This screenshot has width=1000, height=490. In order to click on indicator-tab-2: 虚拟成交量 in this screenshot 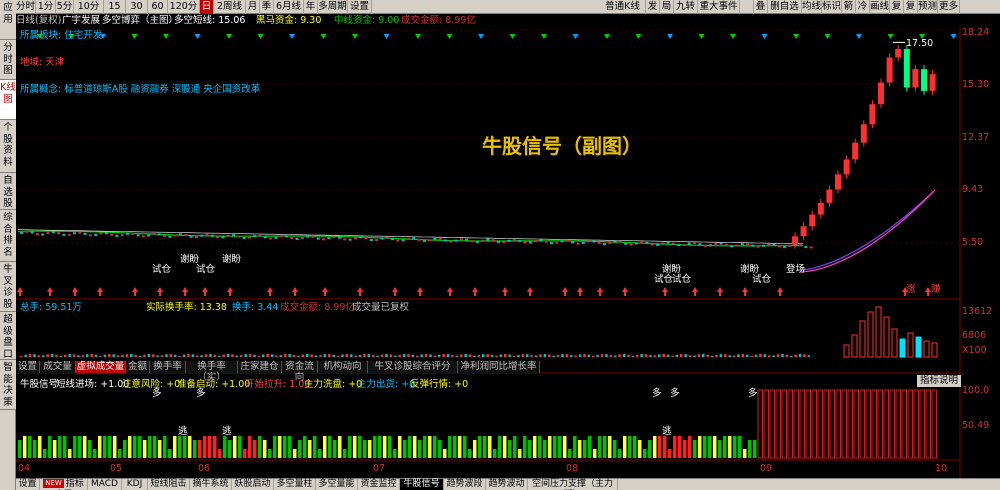, I will do `click(101, 367)`.